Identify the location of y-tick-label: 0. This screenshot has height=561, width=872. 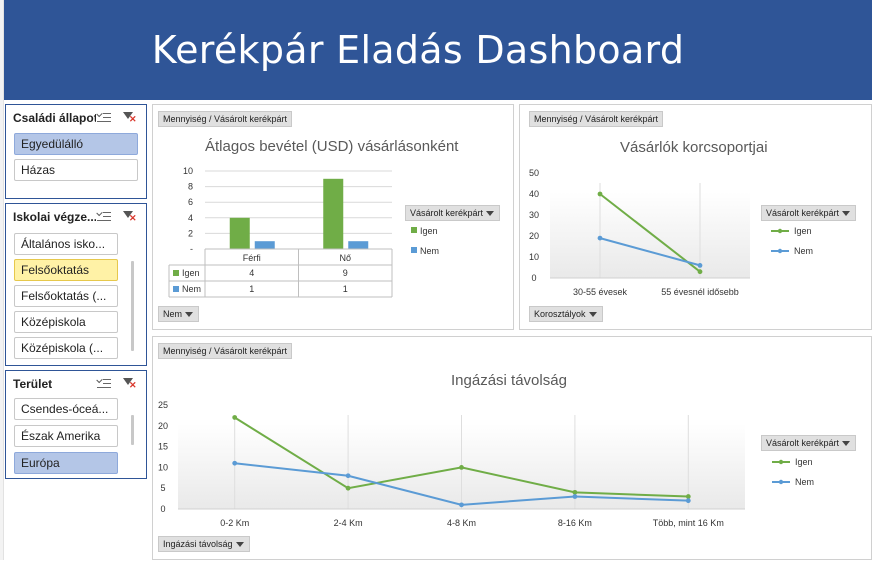
(162, 509).